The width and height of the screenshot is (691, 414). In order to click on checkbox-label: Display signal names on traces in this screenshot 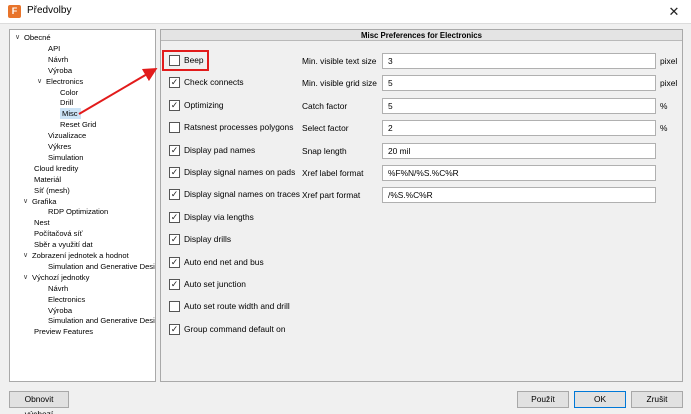, I will do `click(242, 194)`.